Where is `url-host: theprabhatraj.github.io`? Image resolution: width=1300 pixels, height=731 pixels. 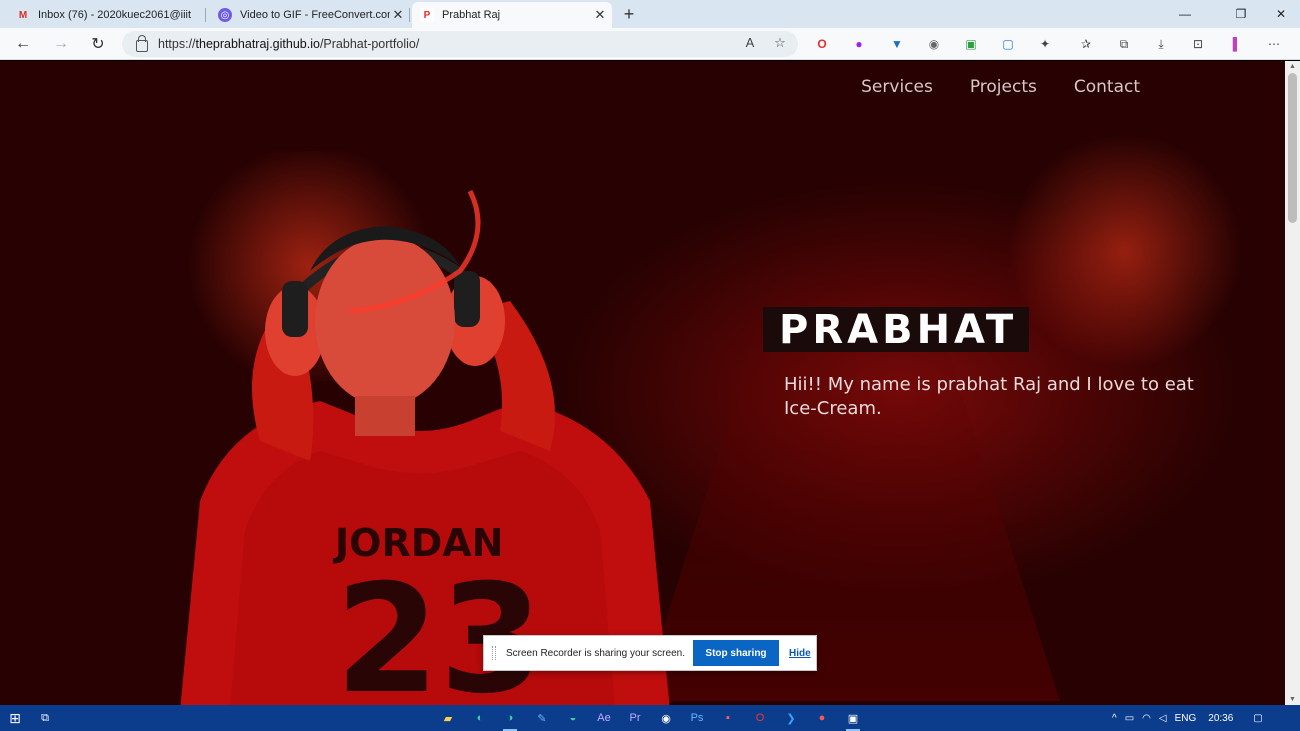
url-host: theprabhatraj.github.io is located at coordinates (257, 44).